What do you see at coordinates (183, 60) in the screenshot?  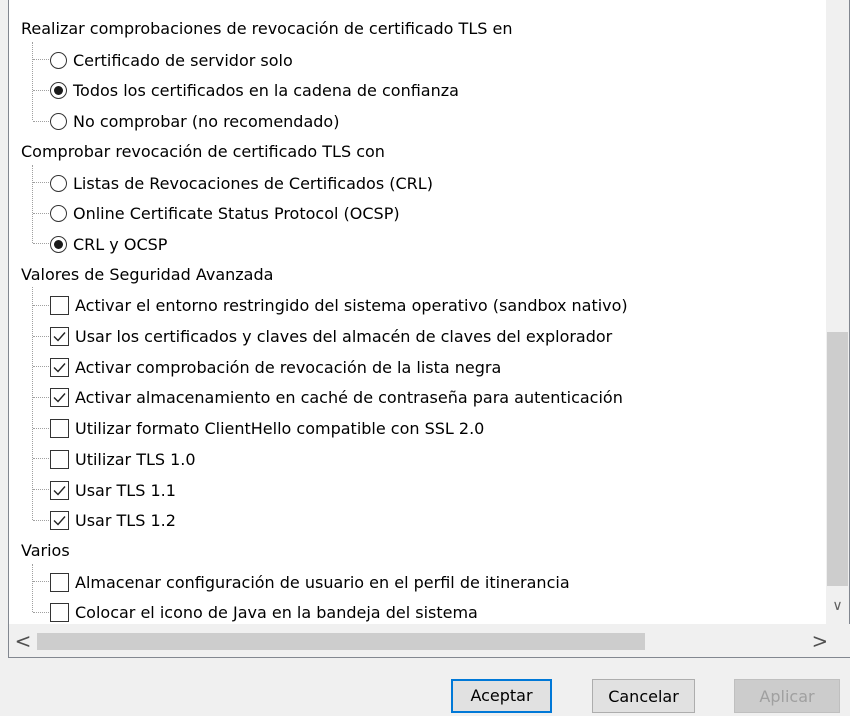 I see `option-label: Certificado de servidor solo` at bounding box center [183, 60].